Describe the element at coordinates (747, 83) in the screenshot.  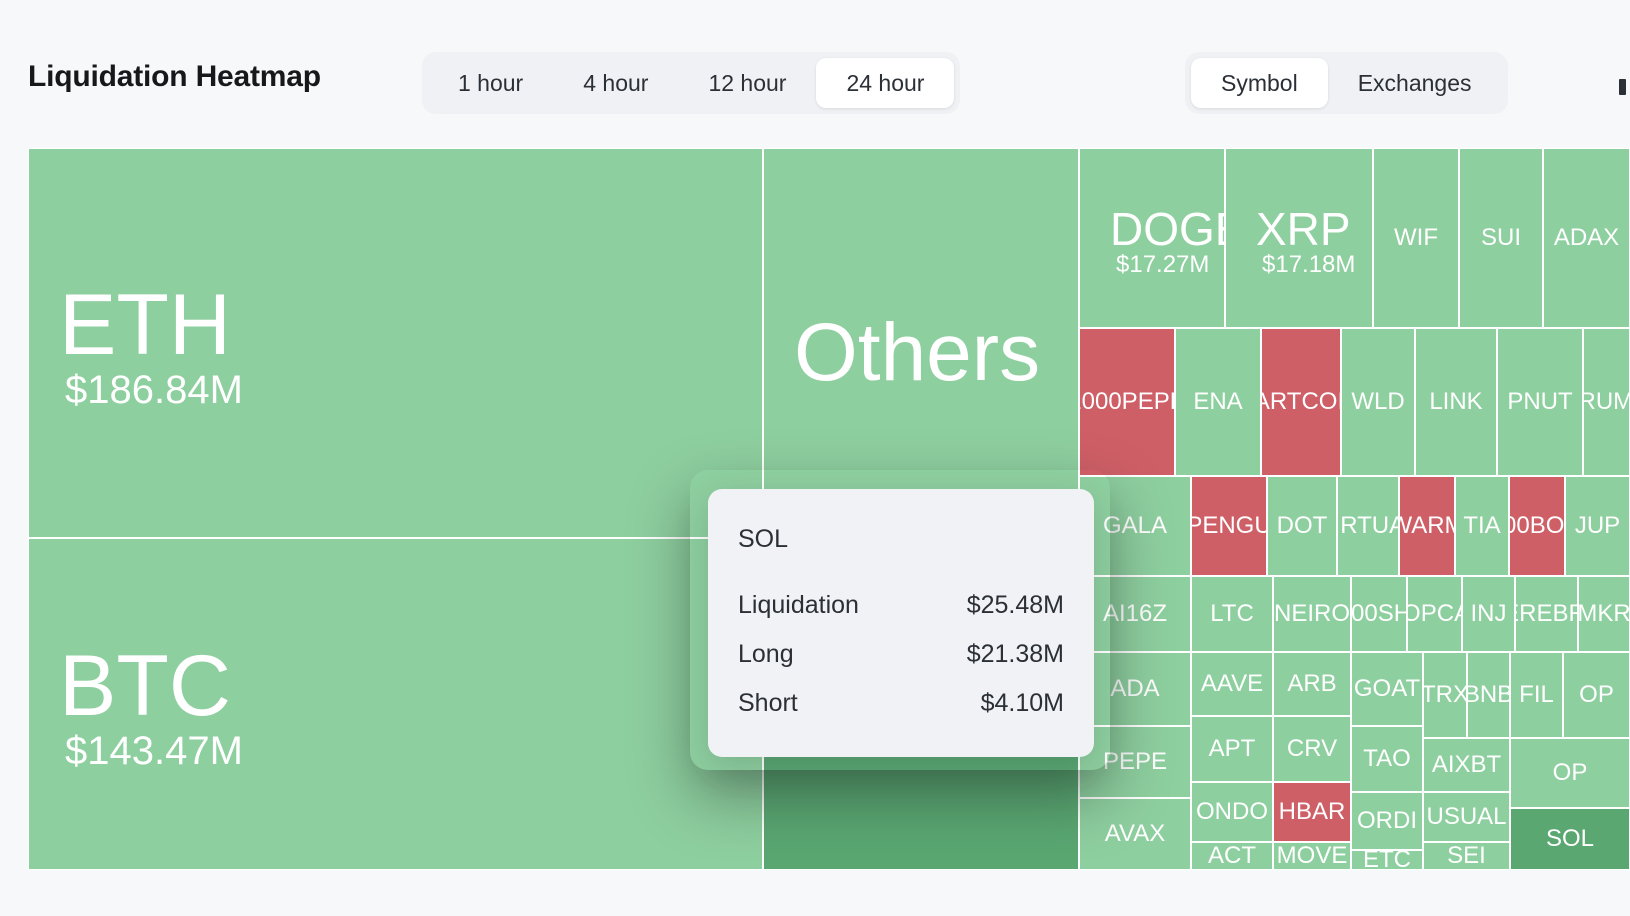
I see `period-option-12-hour: 12 hour` at that location.